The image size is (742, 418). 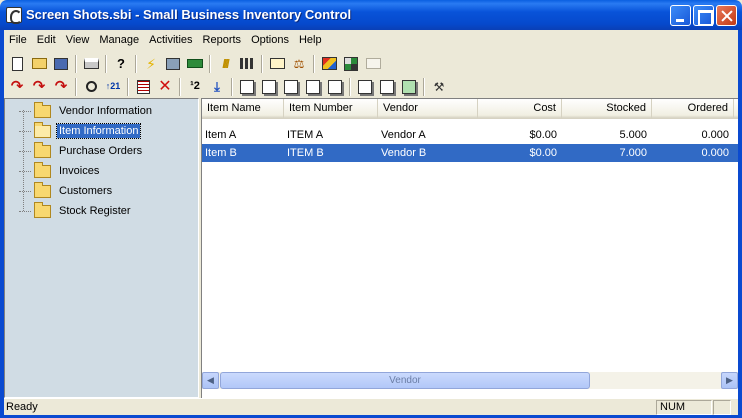 I want to click on page1-icon, so click(x=247, y=87).